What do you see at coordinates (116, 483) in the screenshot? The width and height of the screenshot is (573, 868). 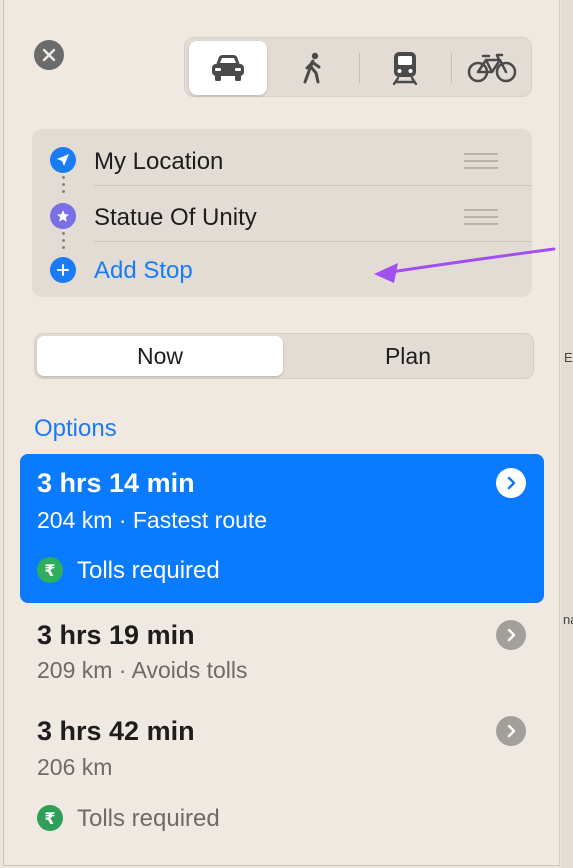 I see `route-duration: 3 hrs 14 min` at bounding box center [116, 483].